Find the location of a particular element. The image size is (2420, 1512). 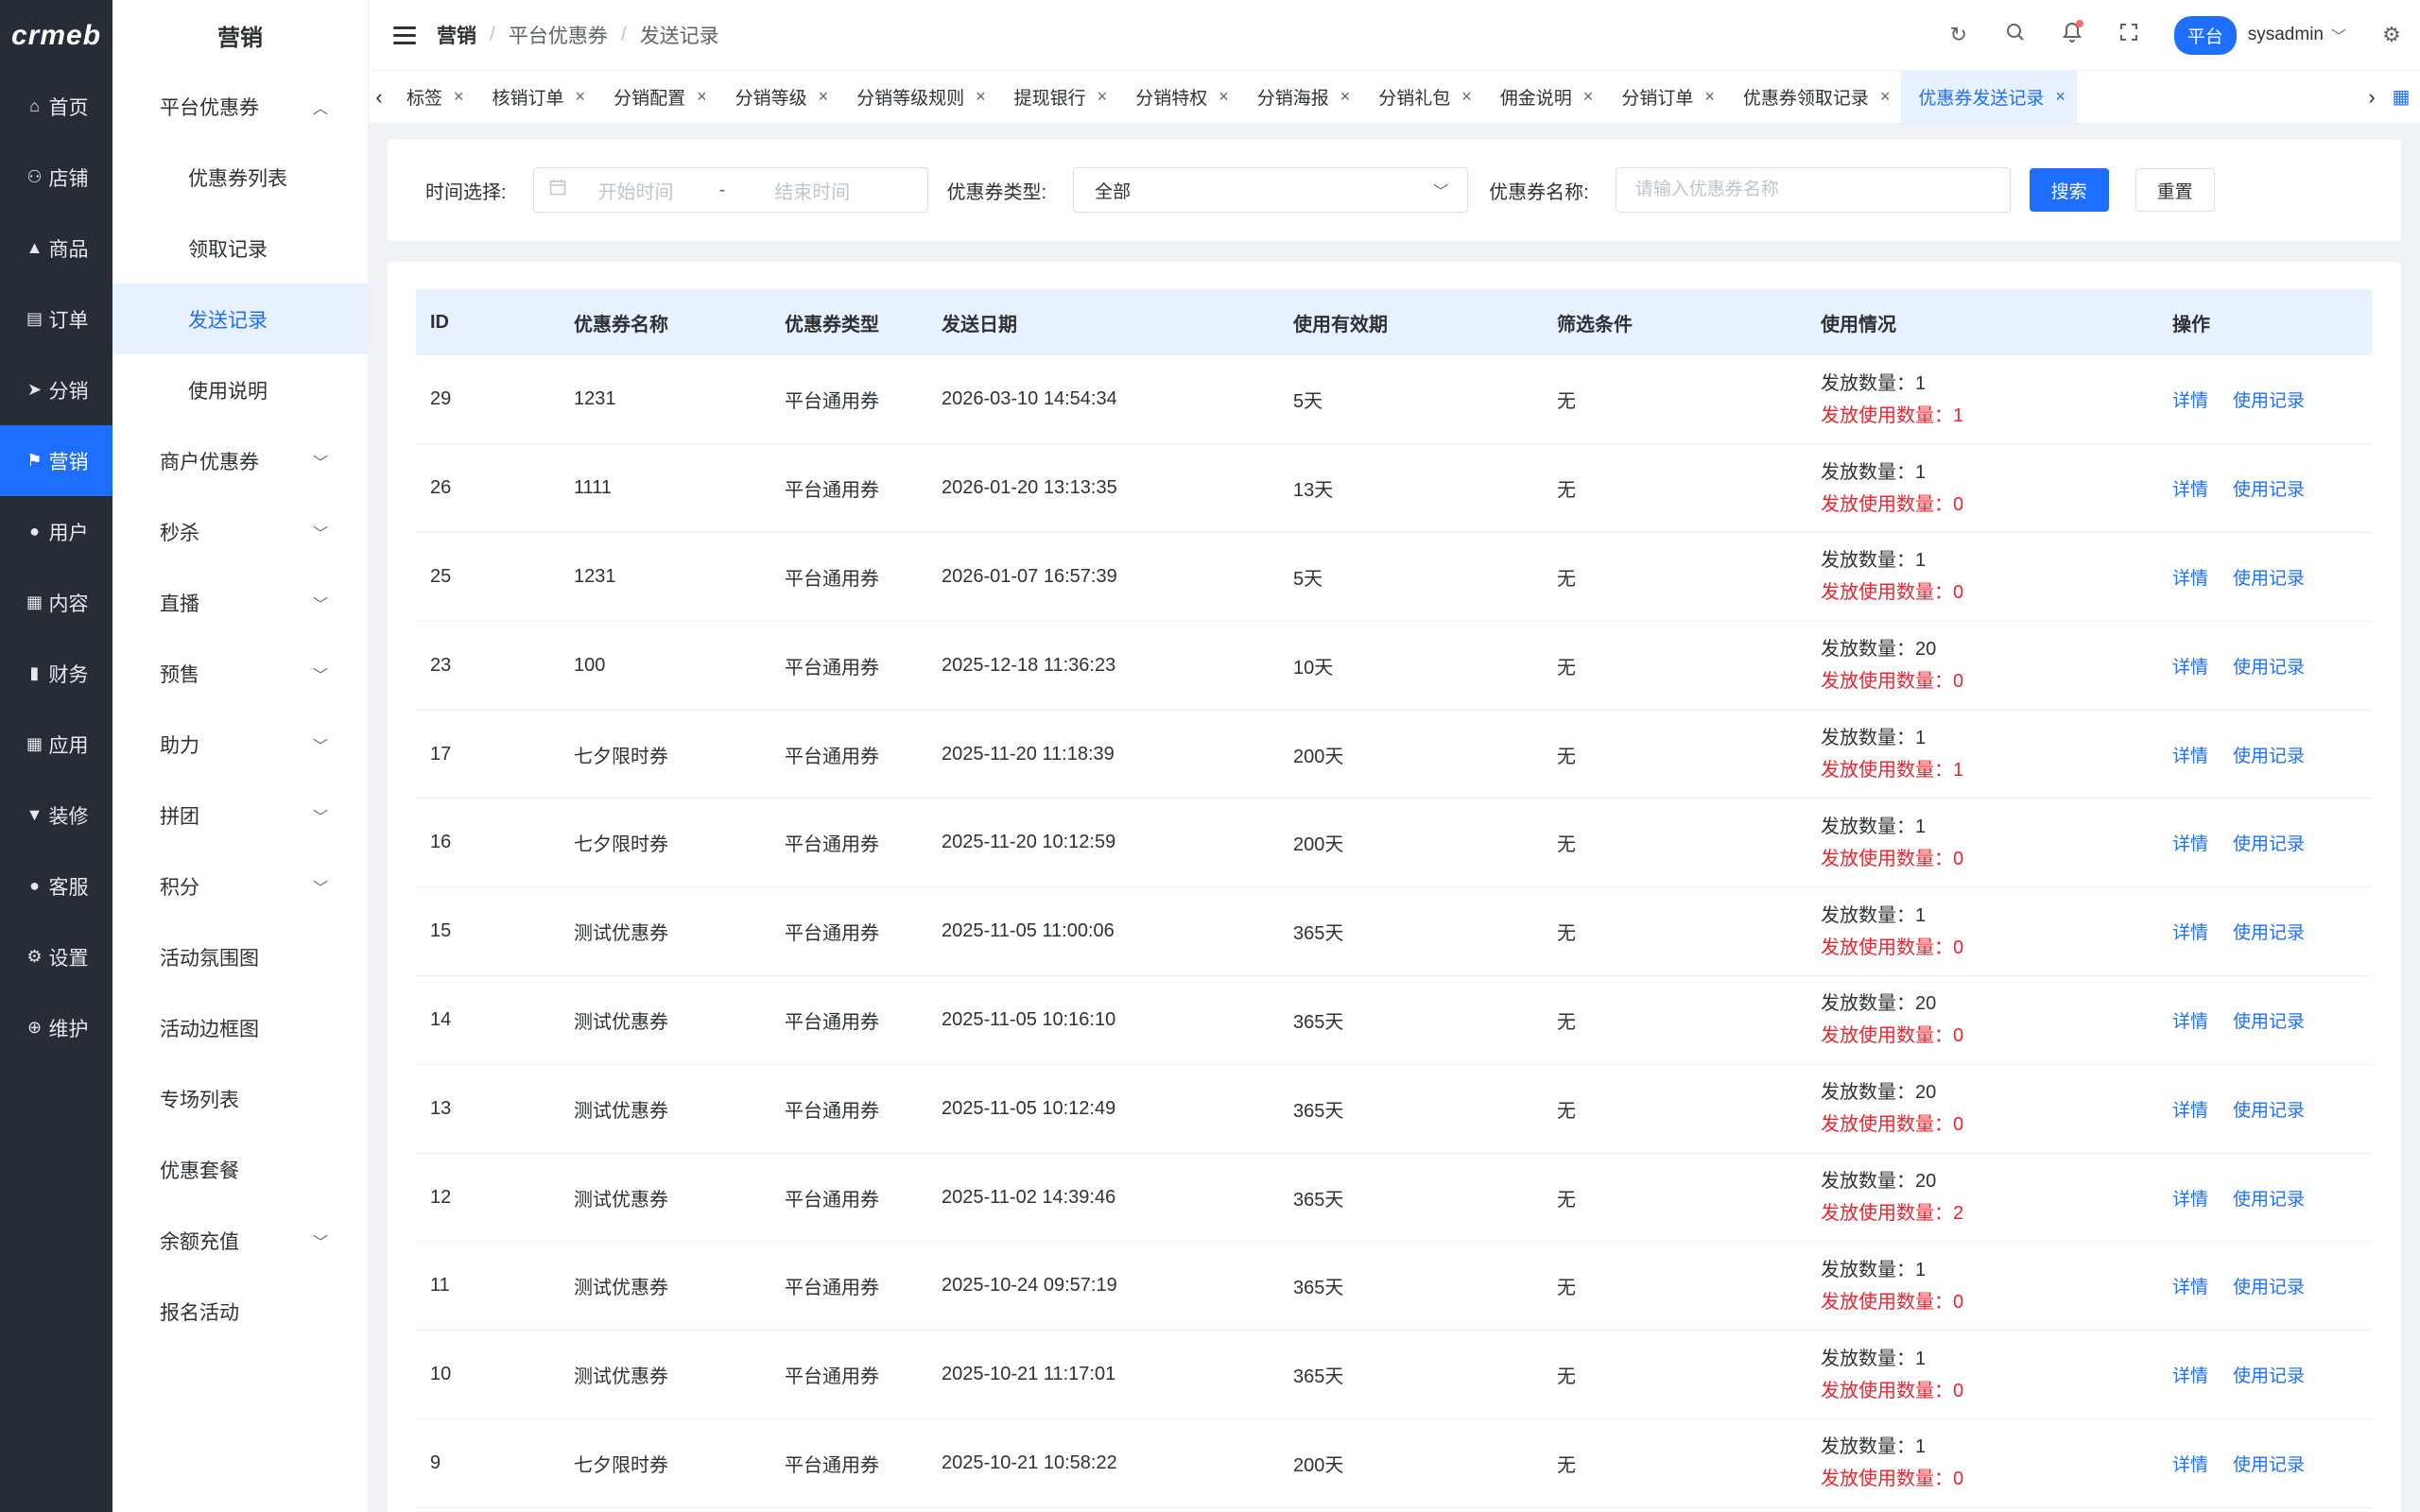

submenu-group: 报名活动 is located at coordinates (240, 1311).